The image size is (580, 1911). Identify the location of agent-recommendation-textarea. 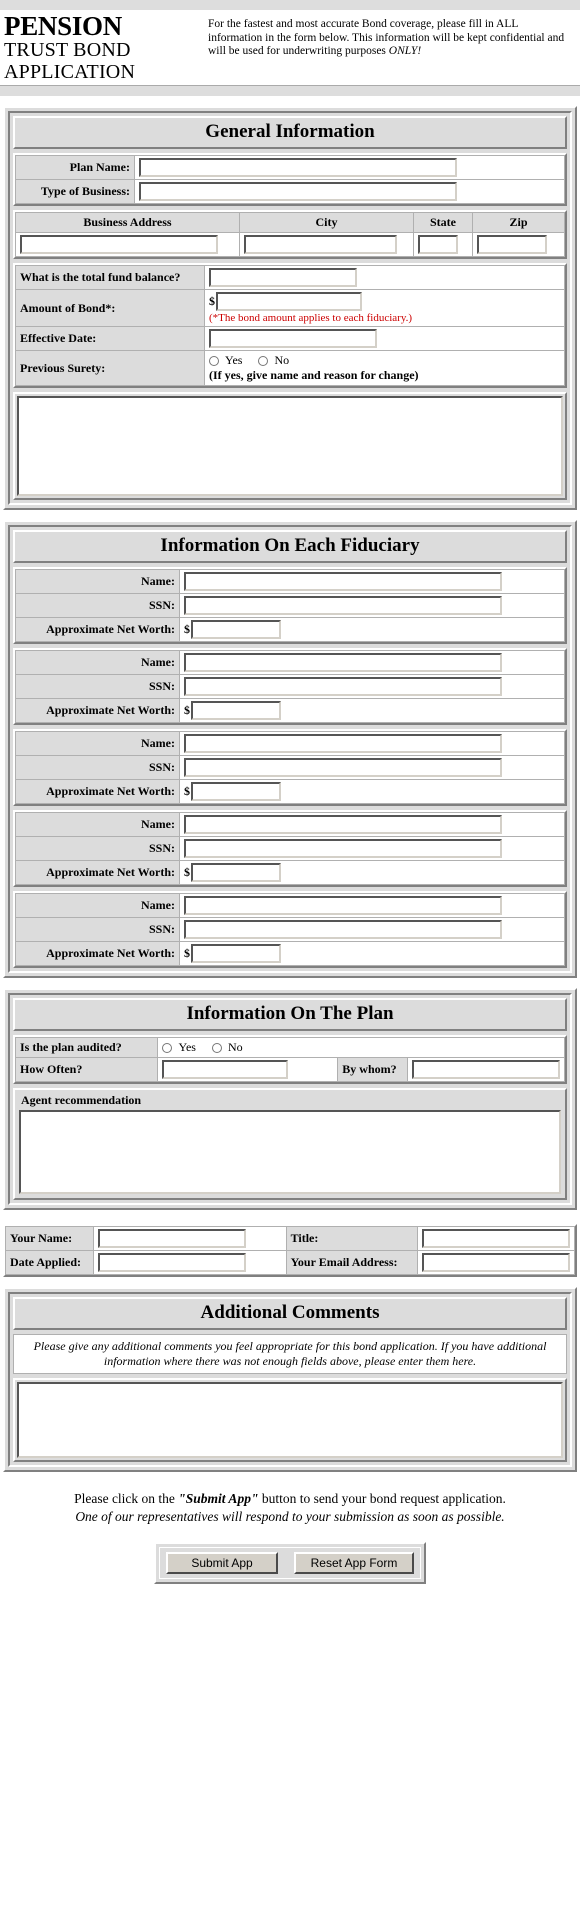
(290, 1152).